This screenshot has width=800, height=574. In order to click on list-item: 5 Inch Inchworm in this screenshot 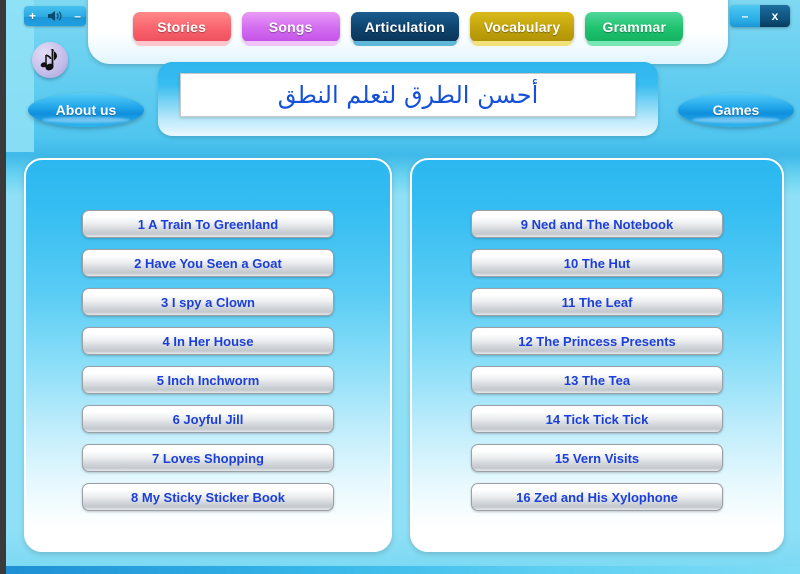, I will do `click(208, 380)`.